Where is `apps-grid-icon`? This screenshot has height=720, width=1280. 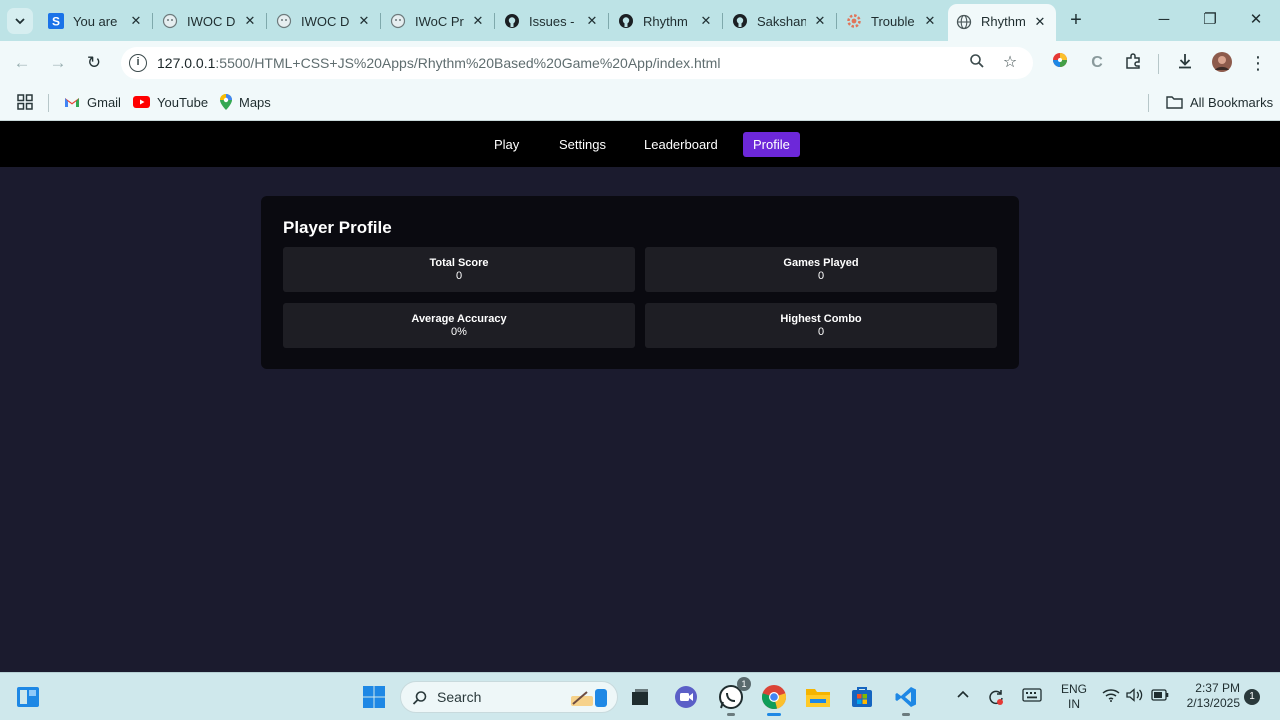 apps-grid-icon is located at coordinates (25, 102).